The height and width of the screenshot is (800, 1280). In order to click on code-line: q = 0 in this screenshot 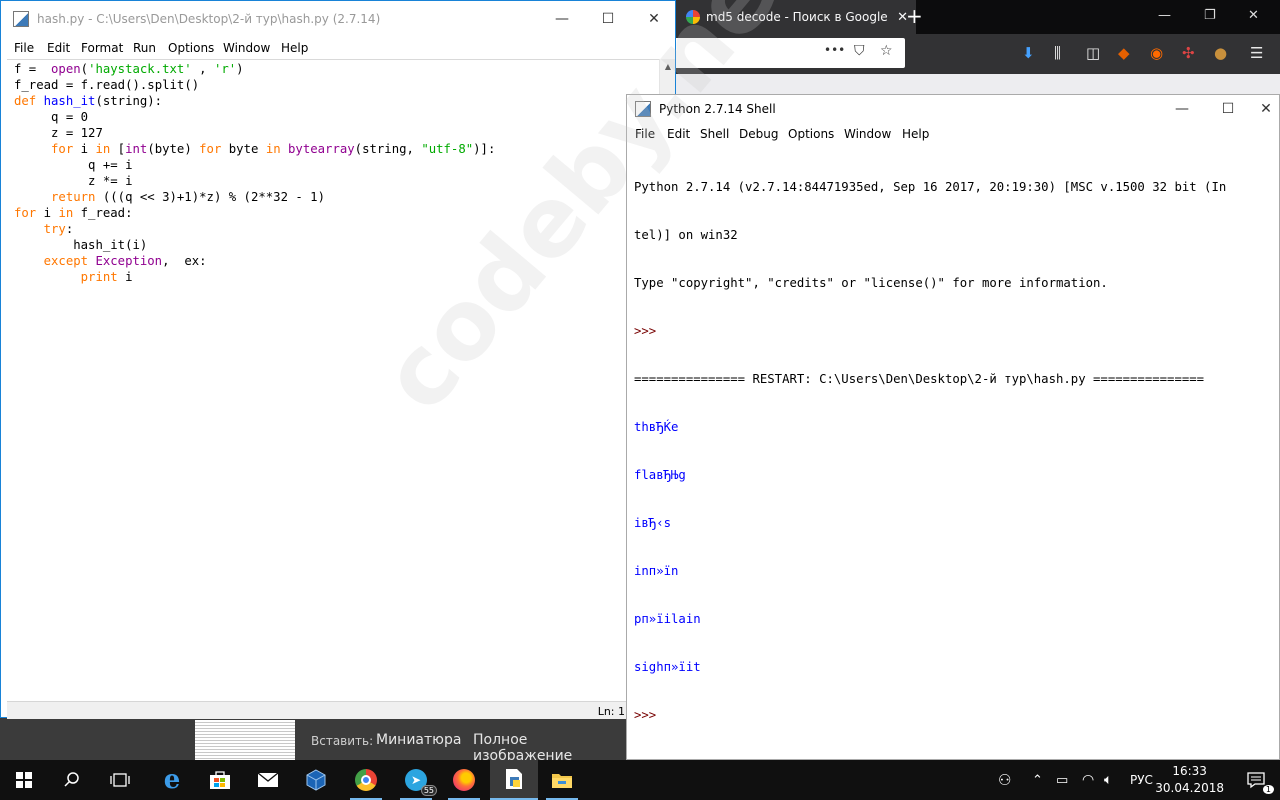, I will do `click(70, 117)`.